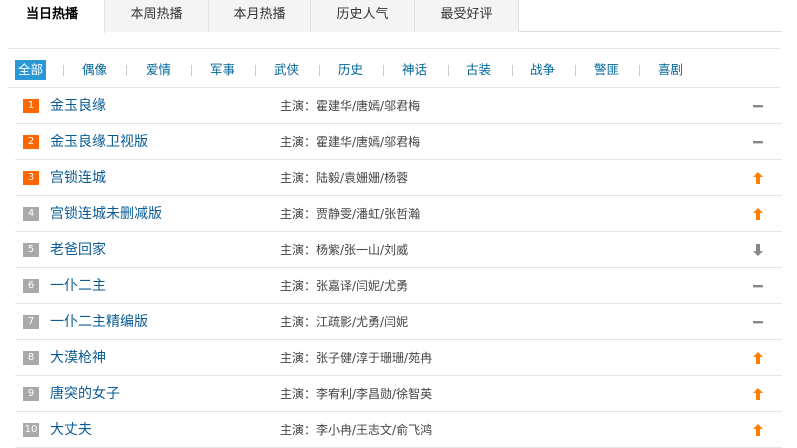  Describe the element at coordinates (467, 16) in the screenshot. I see `tab-top-rated: 最受好评` at that location.